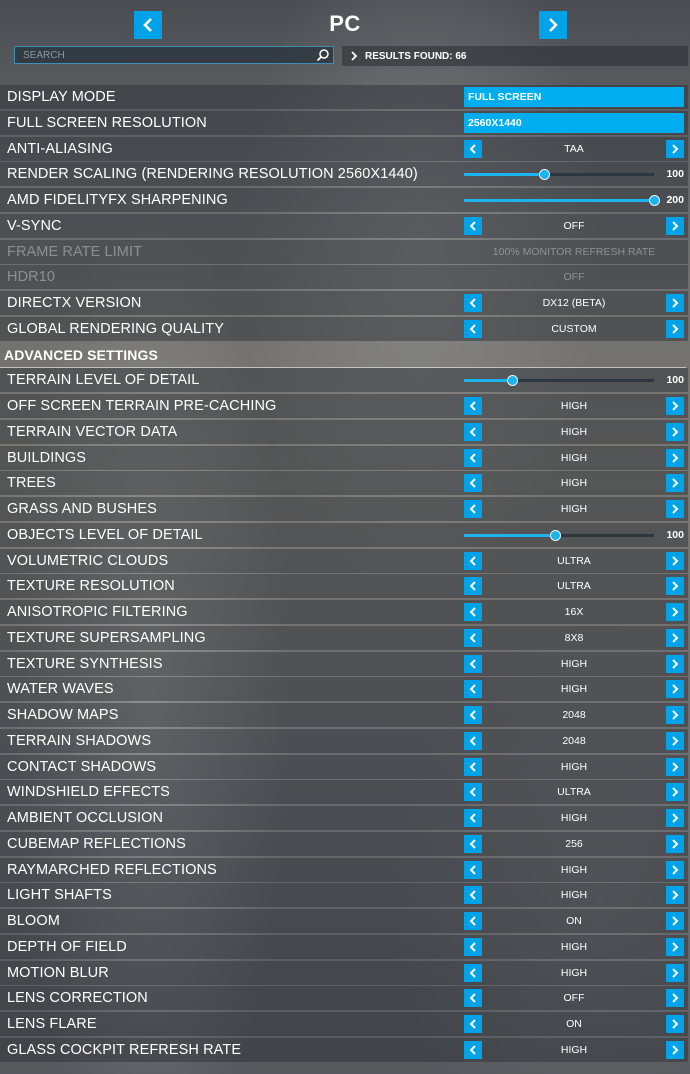  What do you see at coordinates (344, 457) in the screenshot?
I see `setting-row-buildings: BUILDINGS HIGH` at bounding box center [344, 457].